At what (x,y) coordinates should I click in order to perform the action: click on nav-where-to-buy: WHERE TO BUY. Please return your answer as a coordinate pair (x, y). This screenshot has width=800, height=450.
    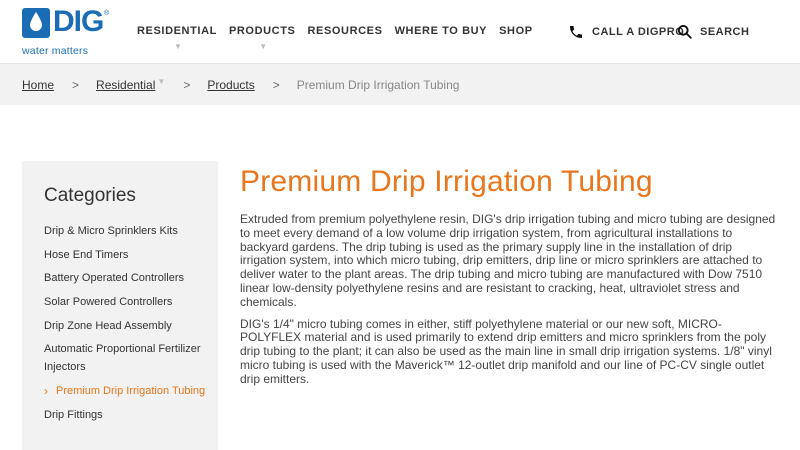
    Looking at the image, I should click on (441, 31).